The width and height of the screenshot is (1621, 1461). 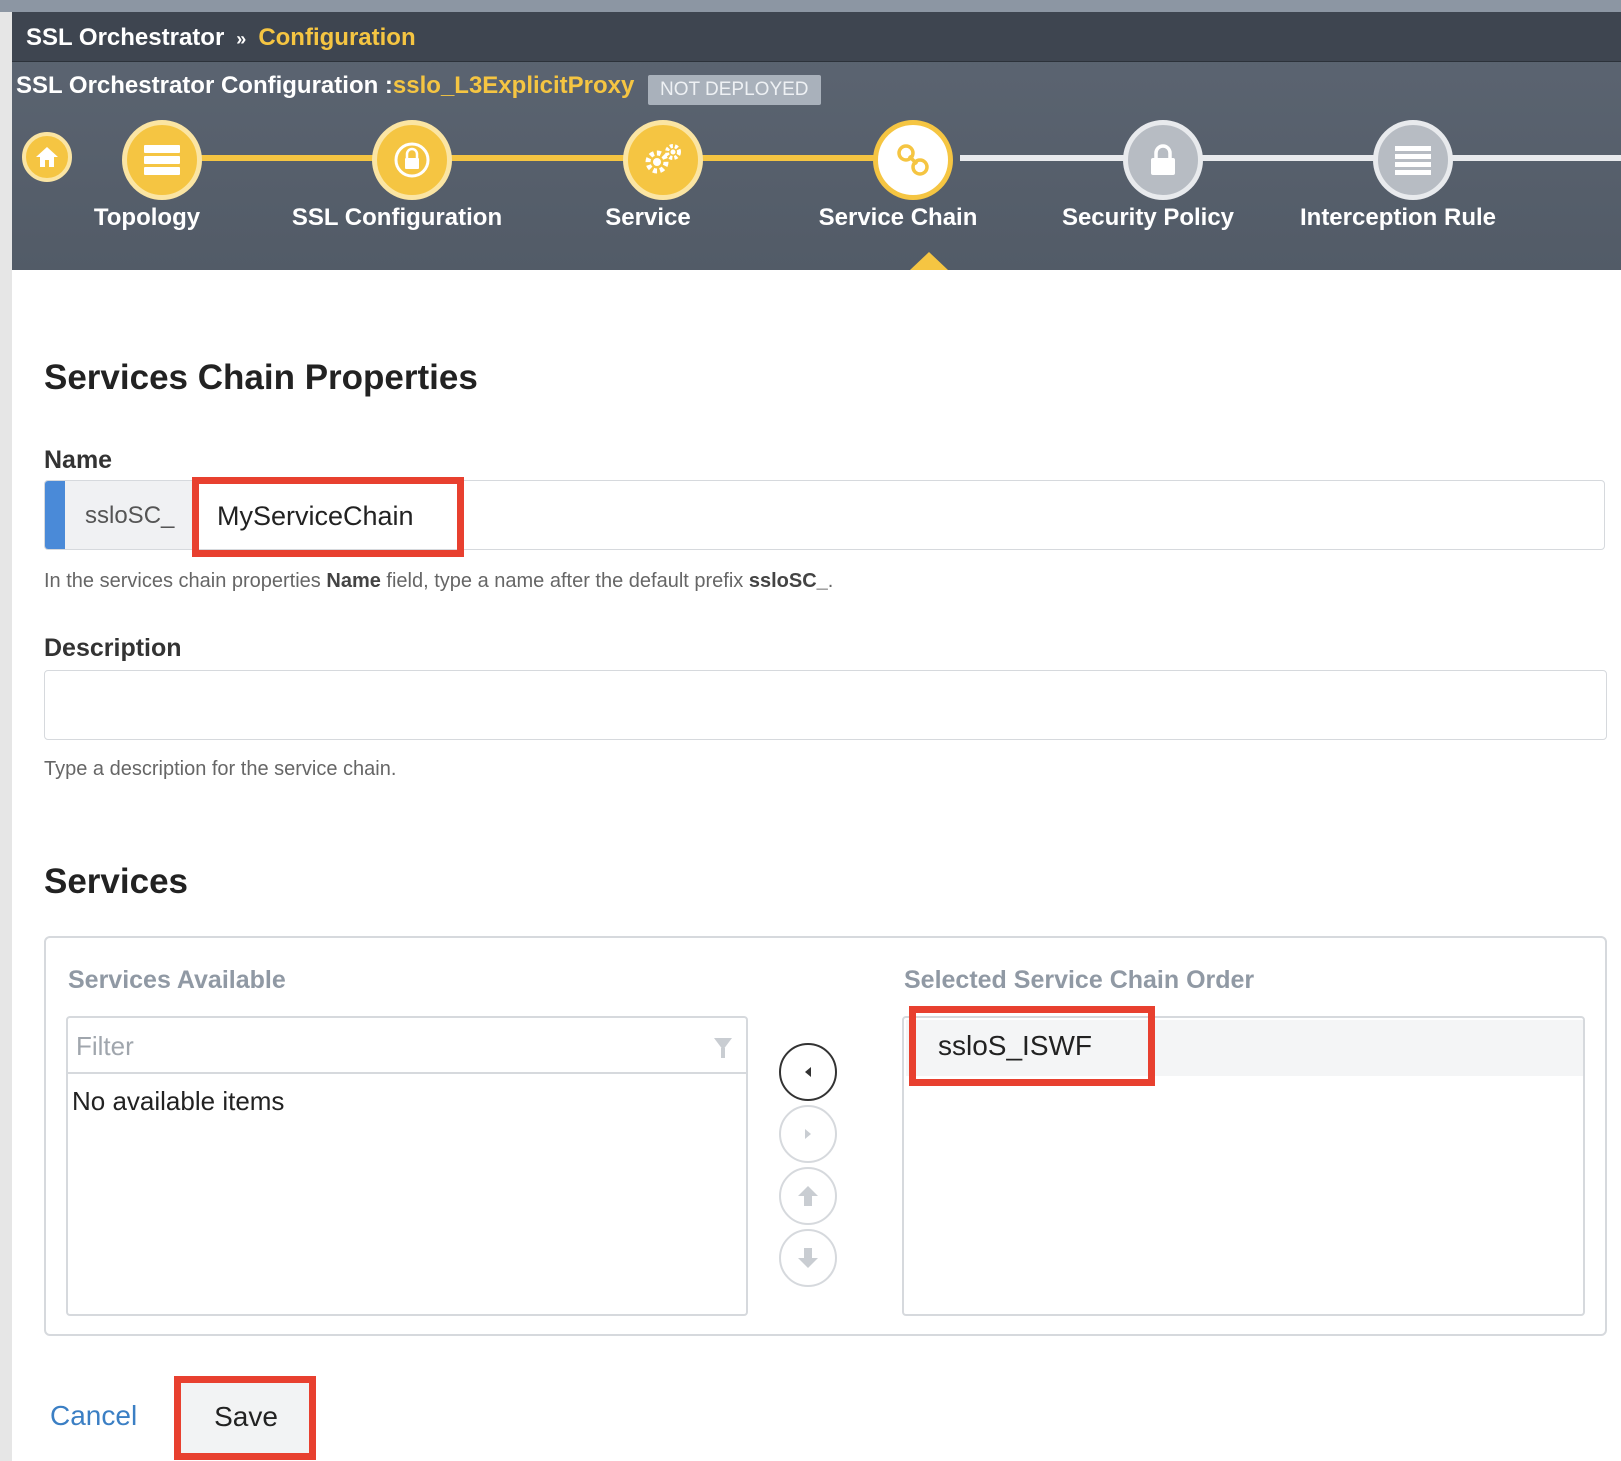 What do you see at coordinates (113, 648) in the screenshot?
I see `description-label: Description` at bounding box center [113, 648].